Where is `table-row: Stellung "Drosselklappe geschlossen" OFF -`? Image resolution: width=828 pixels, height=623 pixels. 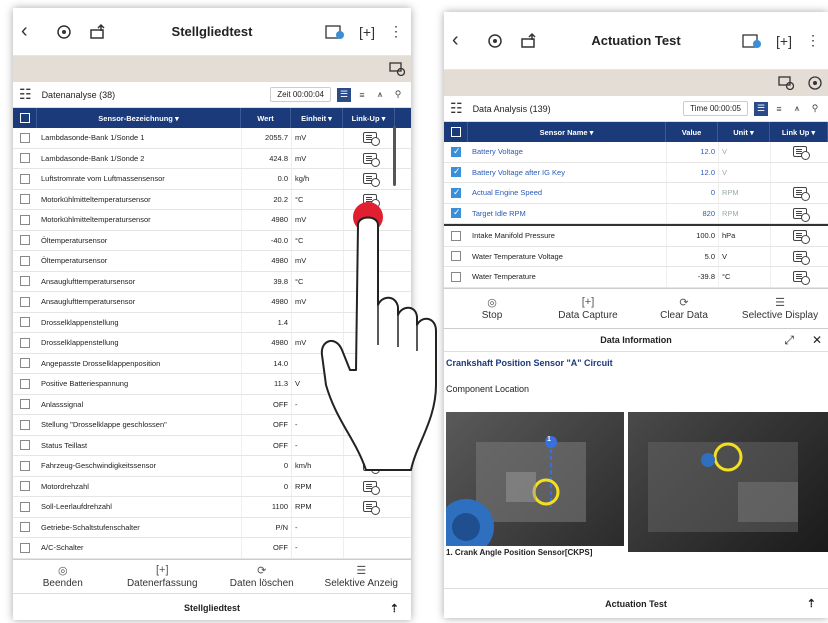
table-row: Stellung "Drosselklappe geschlossen" OFF - is located at coordinates (212, 425).